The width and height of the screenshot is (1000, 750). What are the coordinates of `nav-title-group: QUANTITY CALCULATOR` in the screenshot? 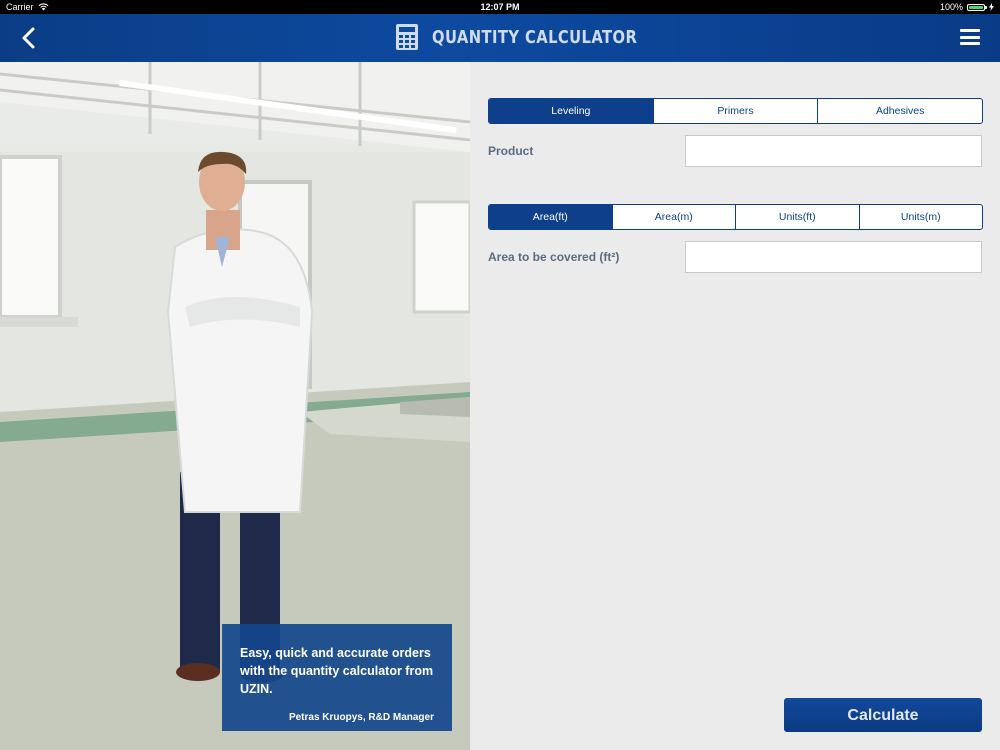 It's located at (539, 37).